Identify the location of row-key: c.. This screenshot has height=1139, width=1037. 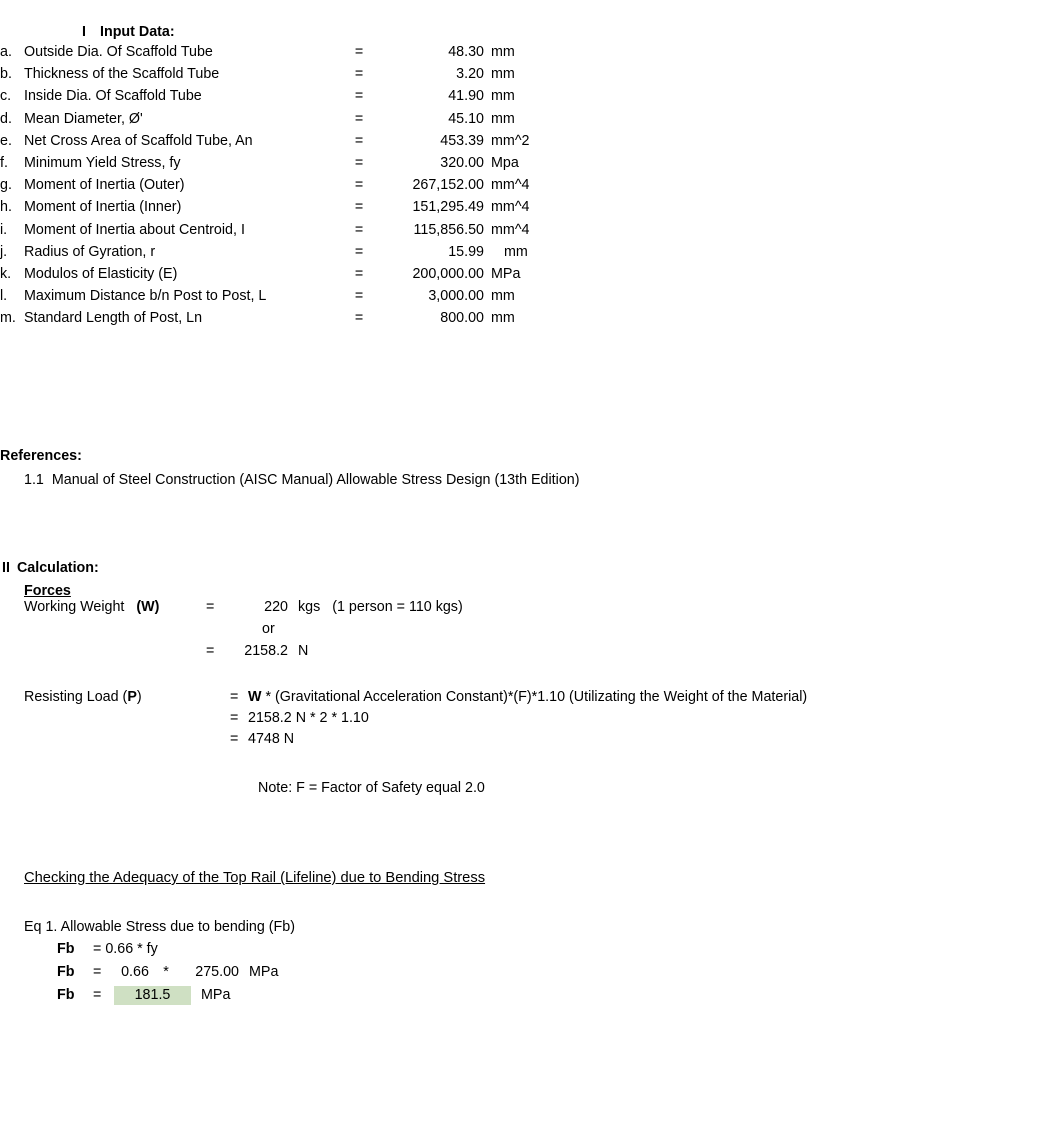
(6, 96).